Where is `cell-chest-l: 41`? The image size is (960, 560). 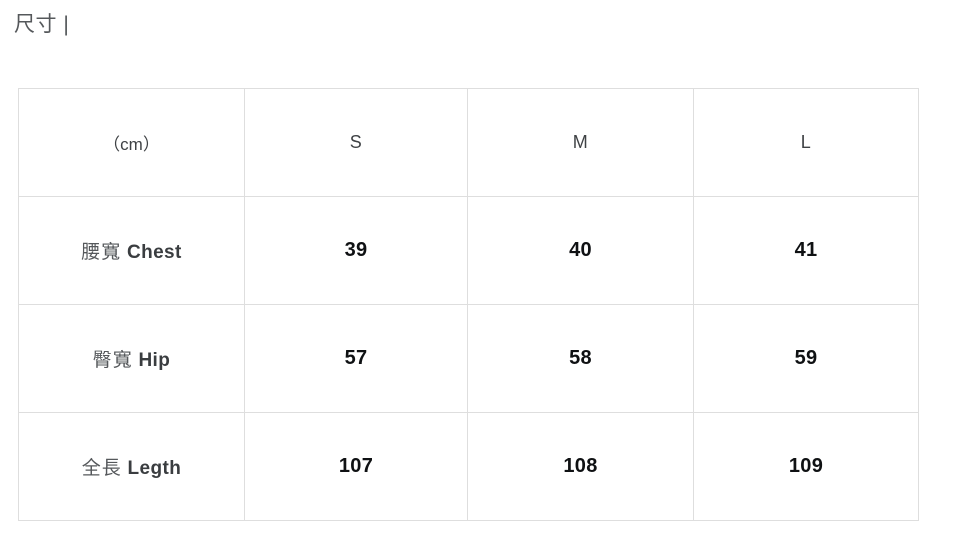
cell-chest-l: 41 is located at coordinates (806, 250).